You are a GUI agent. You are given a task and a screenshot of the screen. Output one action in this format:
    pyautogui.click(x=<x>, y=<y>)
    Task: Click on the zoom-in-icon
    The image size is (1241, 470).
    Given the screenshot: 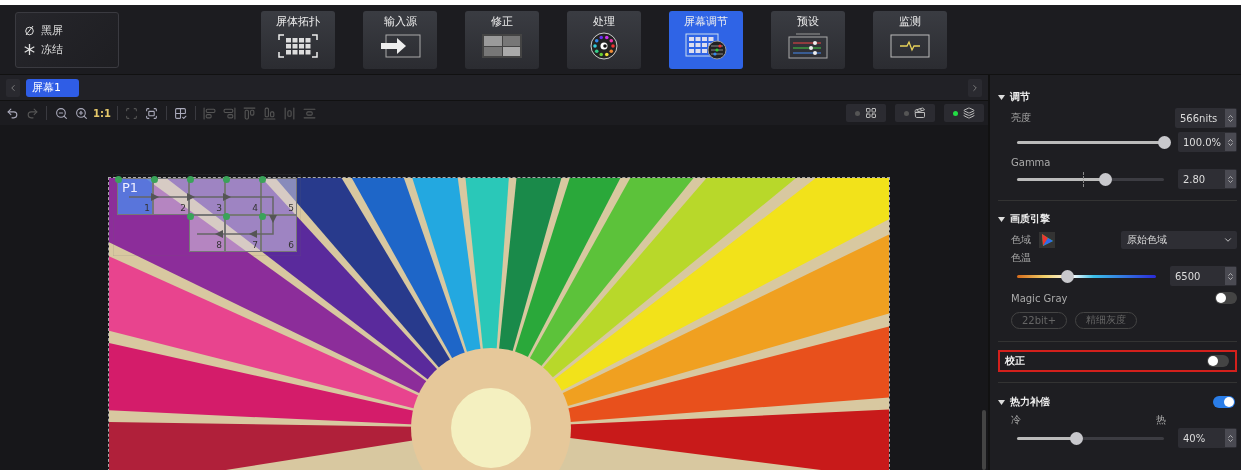 What is the action you would take?
    pyautogui.click(x=81, y=113)
    